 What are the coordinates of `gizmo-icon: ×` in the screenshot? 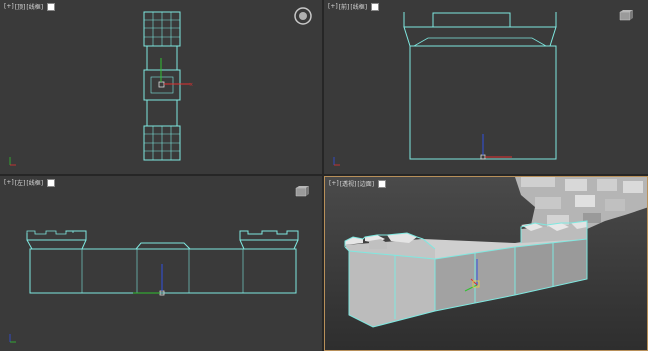 It's located at (175, 73).